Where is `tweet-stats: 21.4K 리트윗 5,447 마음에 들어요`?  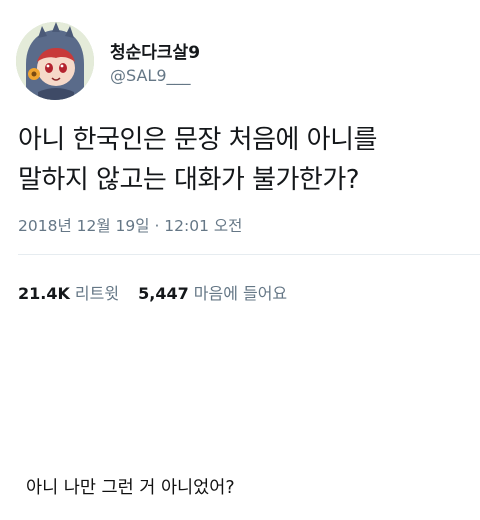
tweet-stats: 21.4K 리트윗 5,447 마음에 들어요 is located at coordinates (152, 292).